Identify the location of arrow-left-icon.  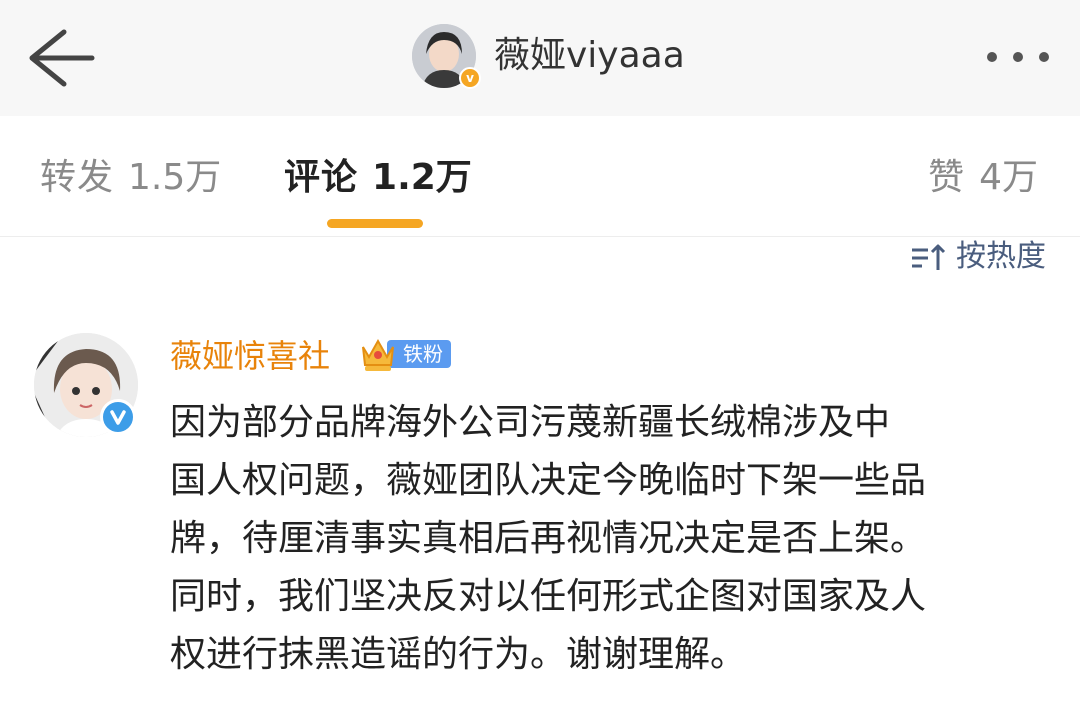
(62, 58).